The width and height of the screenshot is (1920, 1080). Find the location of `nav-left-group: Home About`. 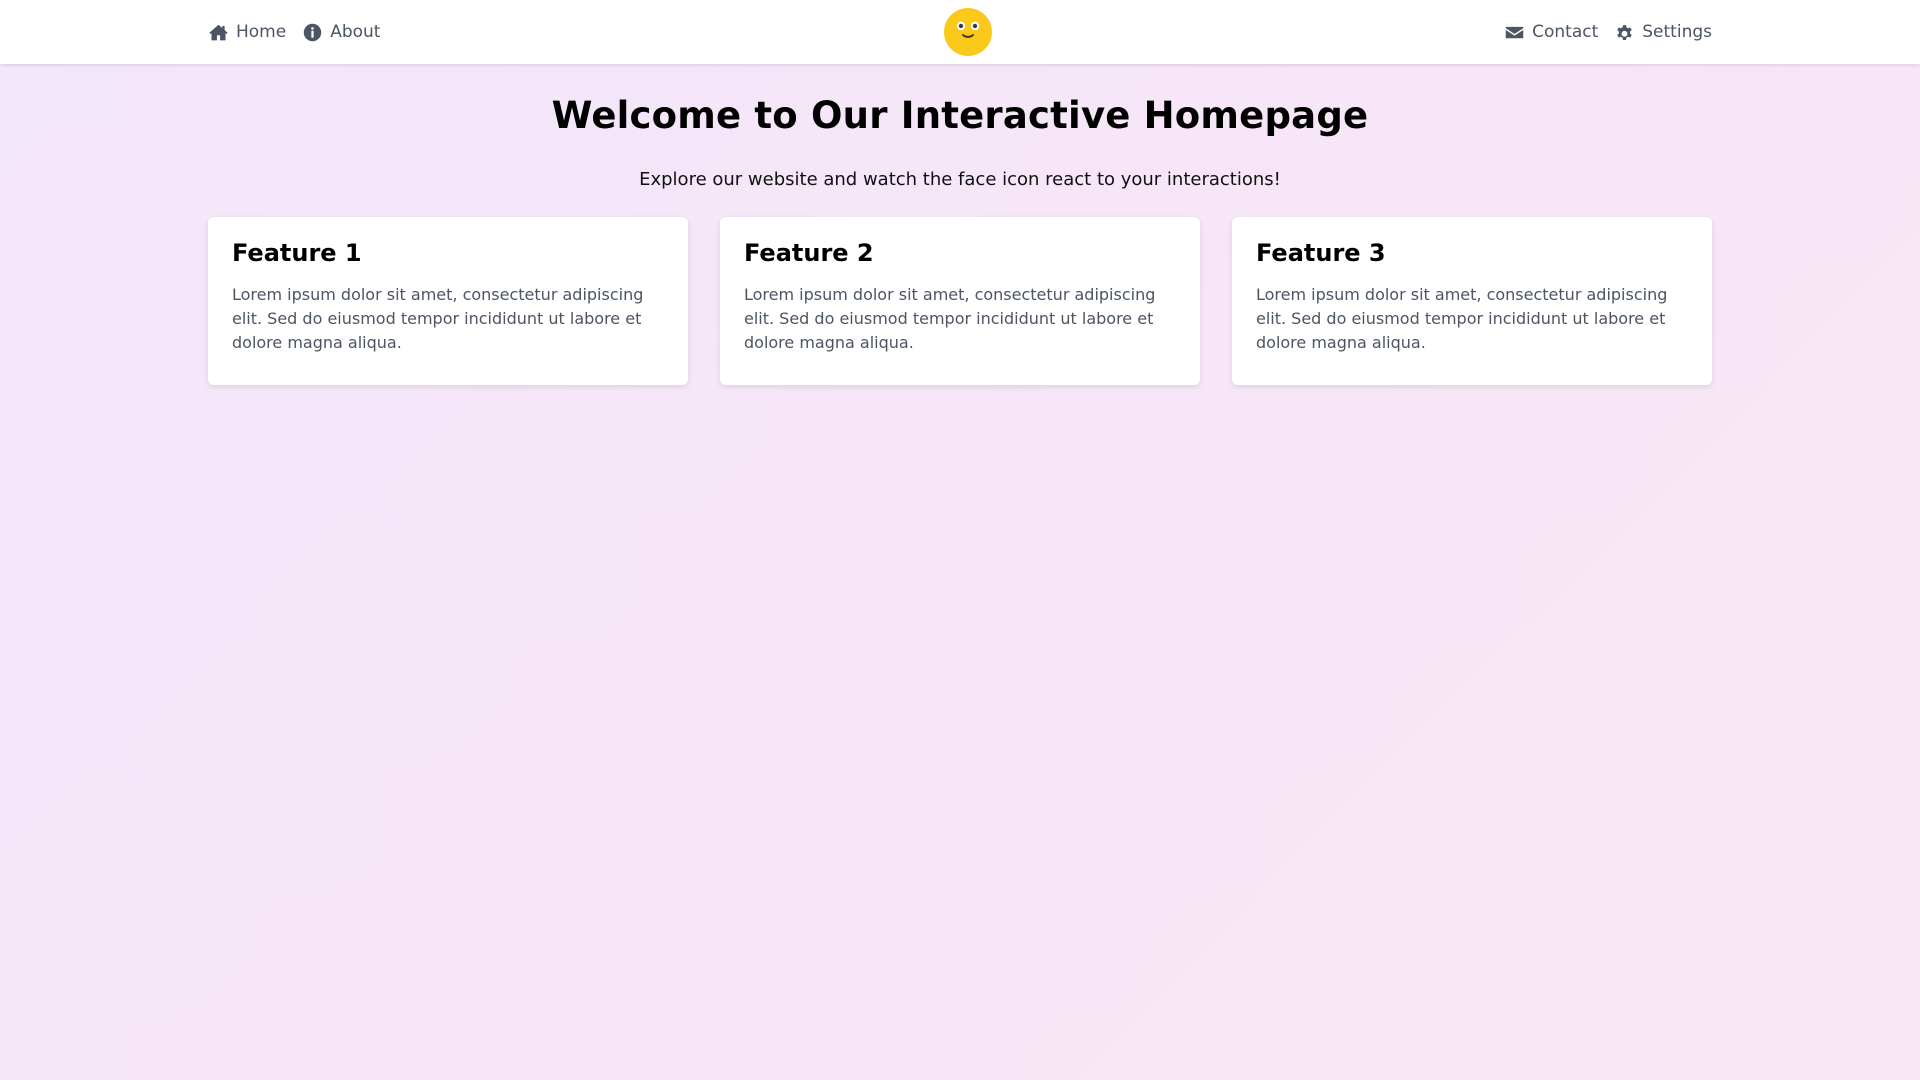

nav-left-group: Home About is located at coordinates (294, 32).